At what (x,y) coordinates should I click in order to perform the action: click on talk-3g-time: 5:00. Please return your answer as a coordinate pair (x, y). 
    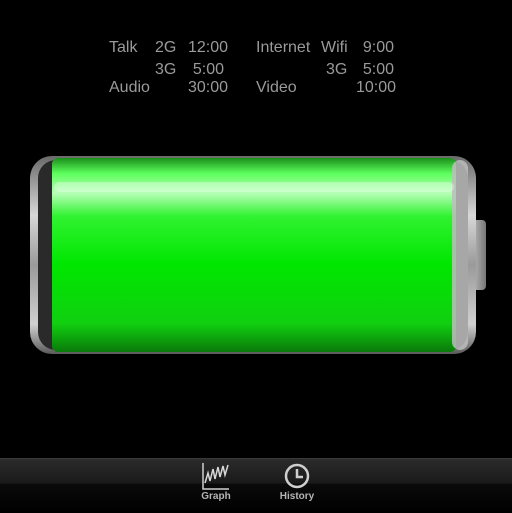
    Looking at the image, I should click on (208, 69).